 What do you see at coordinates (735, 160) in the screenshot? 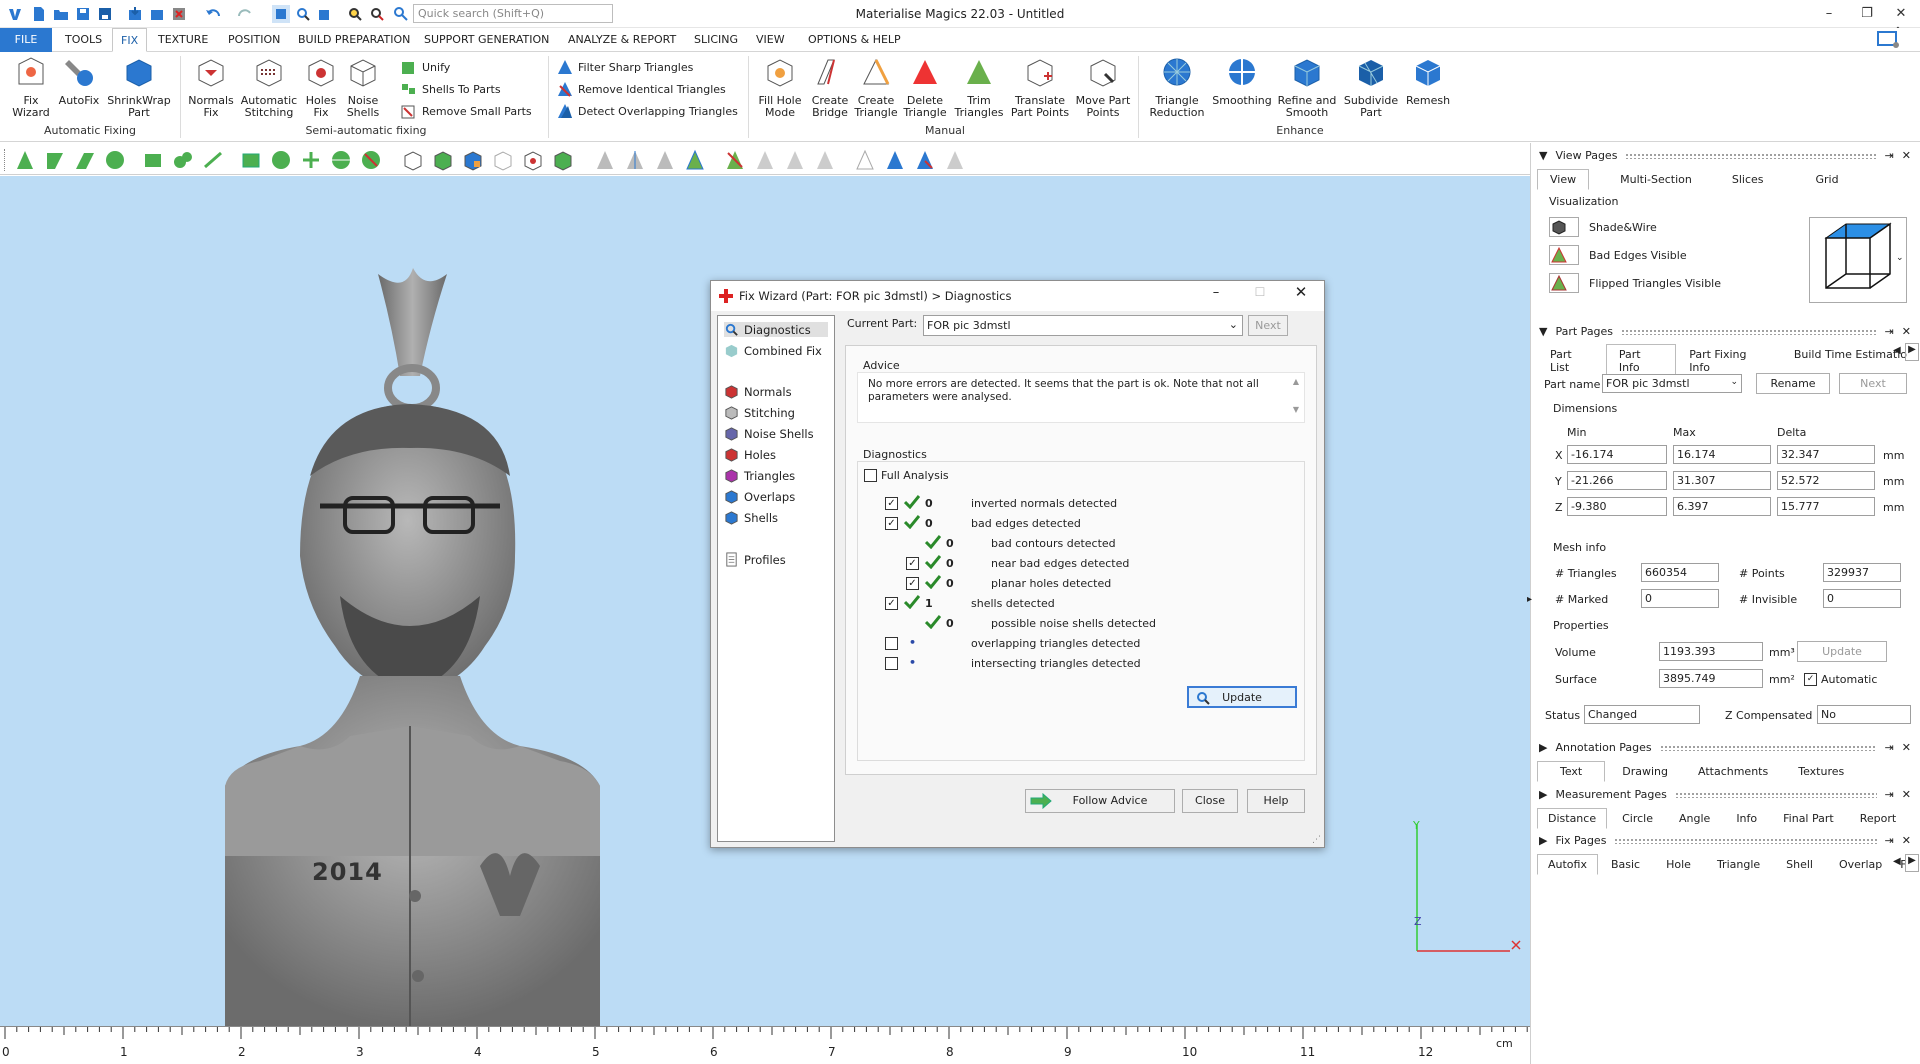
I see `flip-triangle-icon` at bounding box center [735, 160].